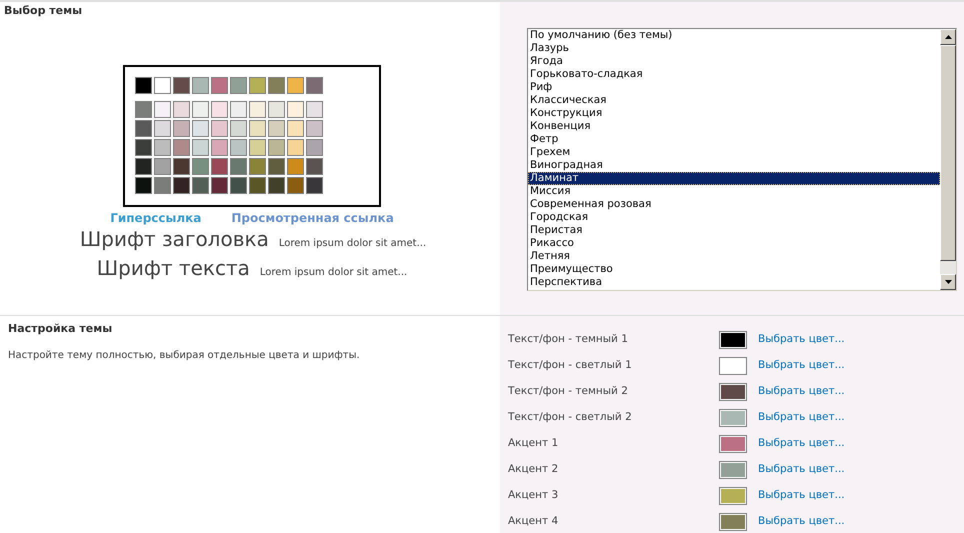 The width and height of the screenshot is (964, 533). I want to click on color-label: Акцент 1, so click(534, 444).